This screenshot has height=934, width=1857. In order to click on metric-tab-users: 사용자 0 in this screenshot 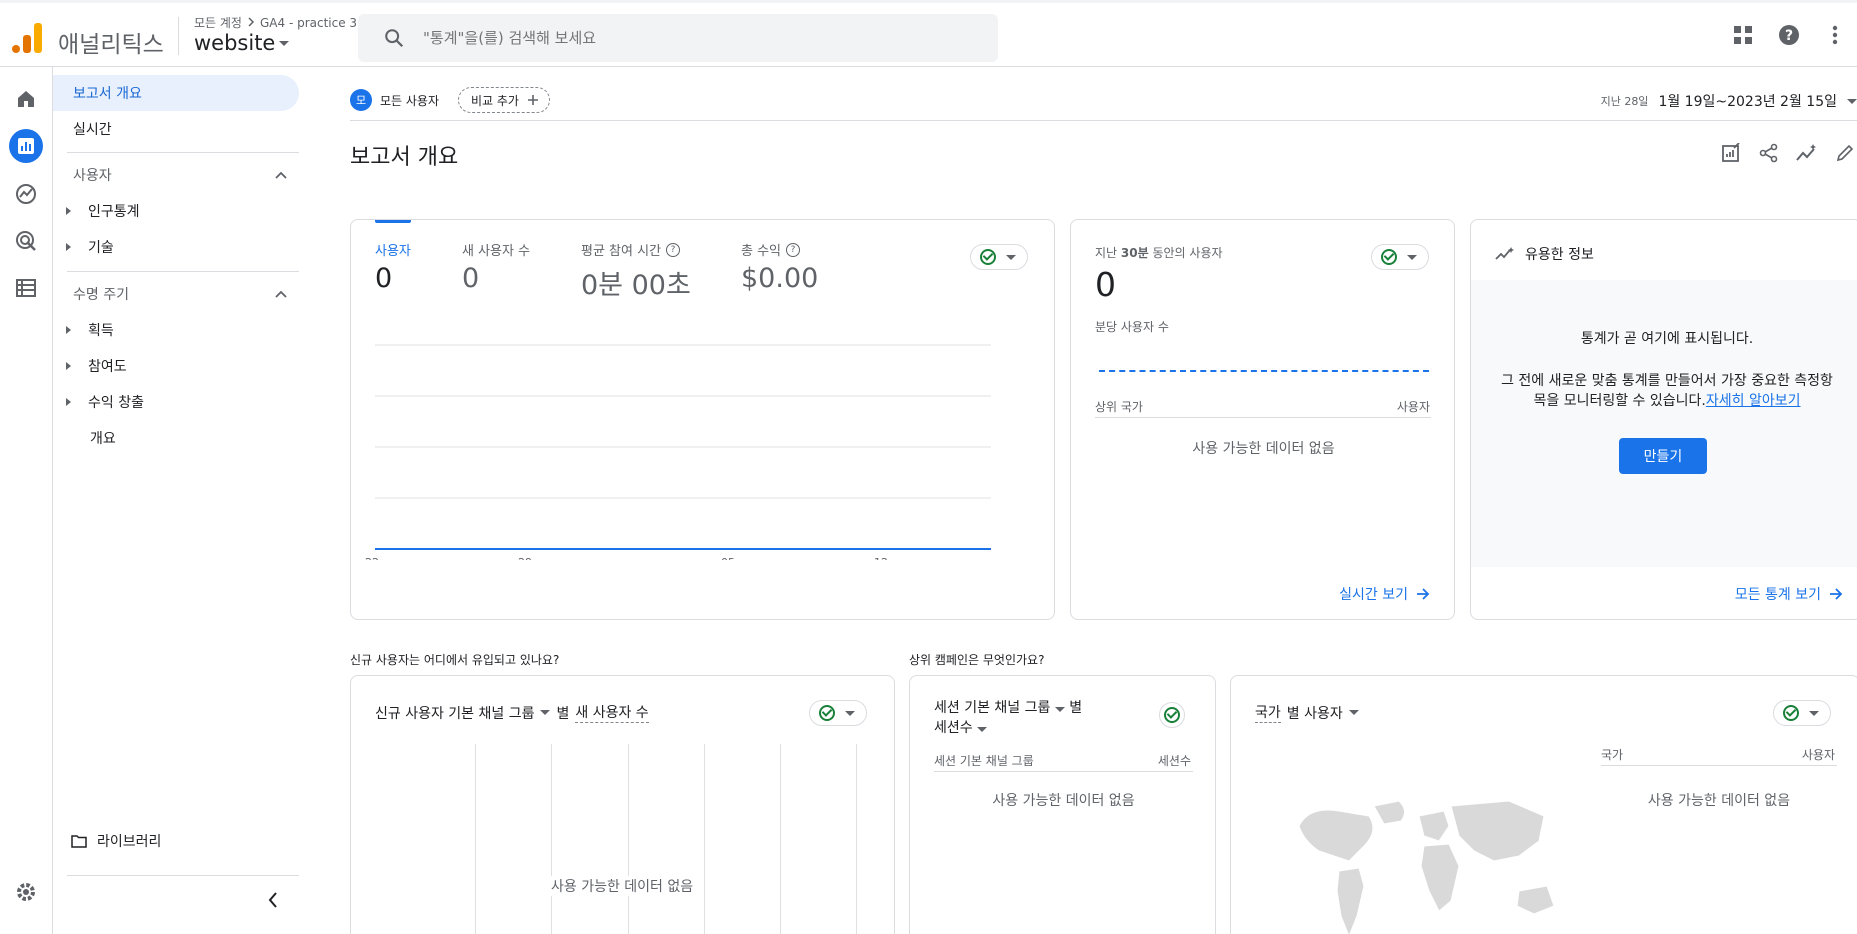, I will do `click(393, 267)`.